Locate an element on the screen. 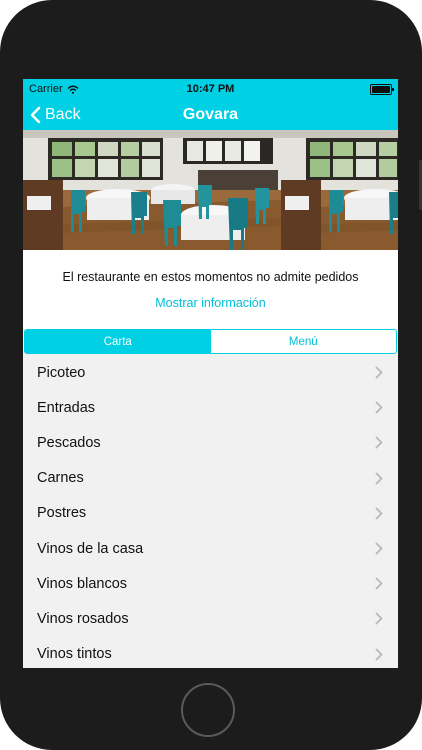  back-button: Back is located at coordinates (55, 115).